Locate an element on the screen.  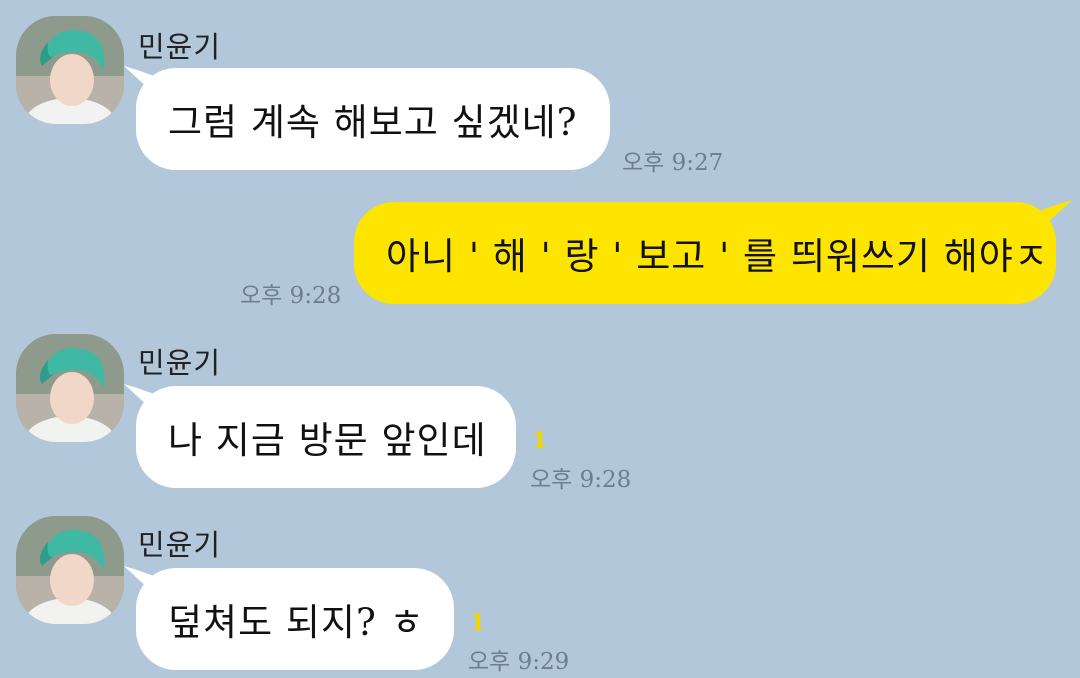
message-bubble-outgoing: 아니 ' 해 ' 랑 ' 보고 ' 를 띄워쓰기 해야ㅈ is located at coordinates (705, 253).